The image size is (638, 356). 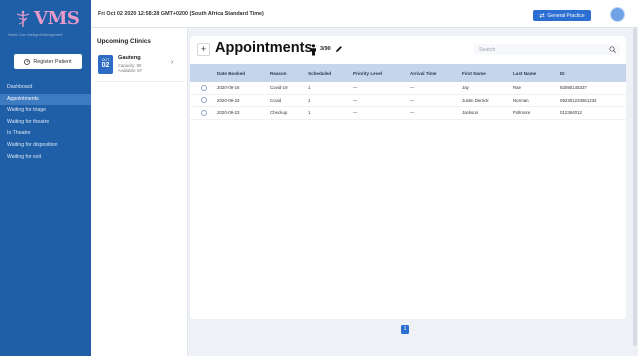 I want to click on clinic-date-badge: OCT 02, so click(x=105, y=64).